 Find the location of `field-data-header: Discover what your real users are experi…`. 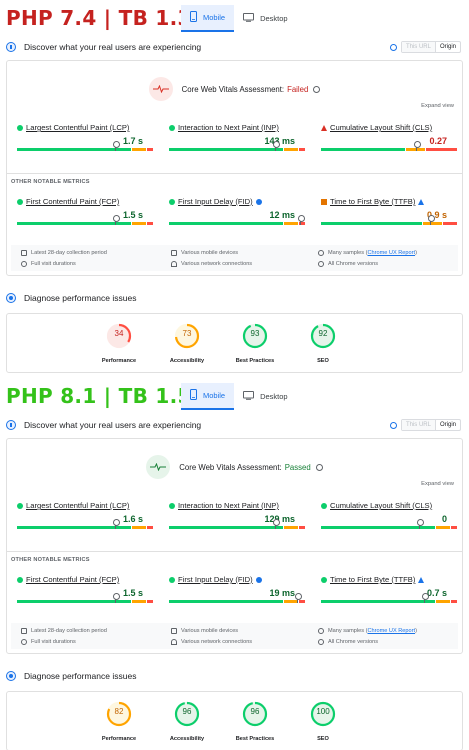

field-data-header: Discover what your real users are experi… is located at coordinates (234, 426).